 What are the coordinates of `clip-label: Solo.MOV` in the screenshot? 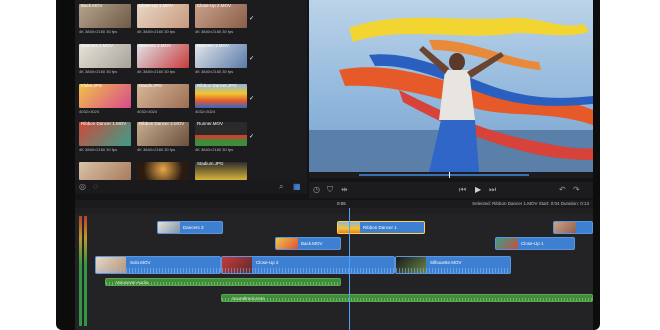 It's located at (140, 262).